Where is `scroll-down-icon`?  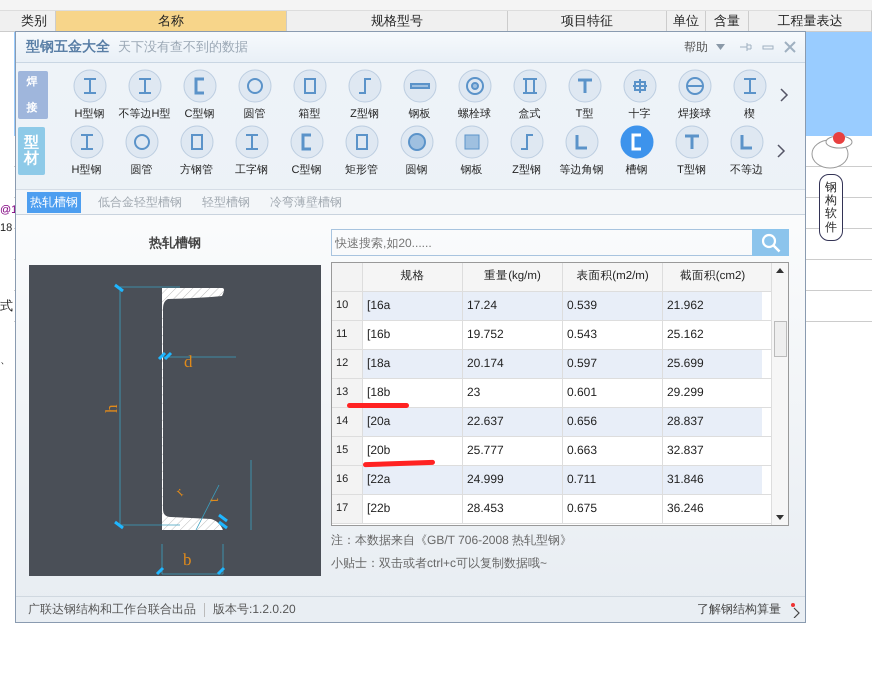
scroll-down-icon is located at coordinates (780, 517).